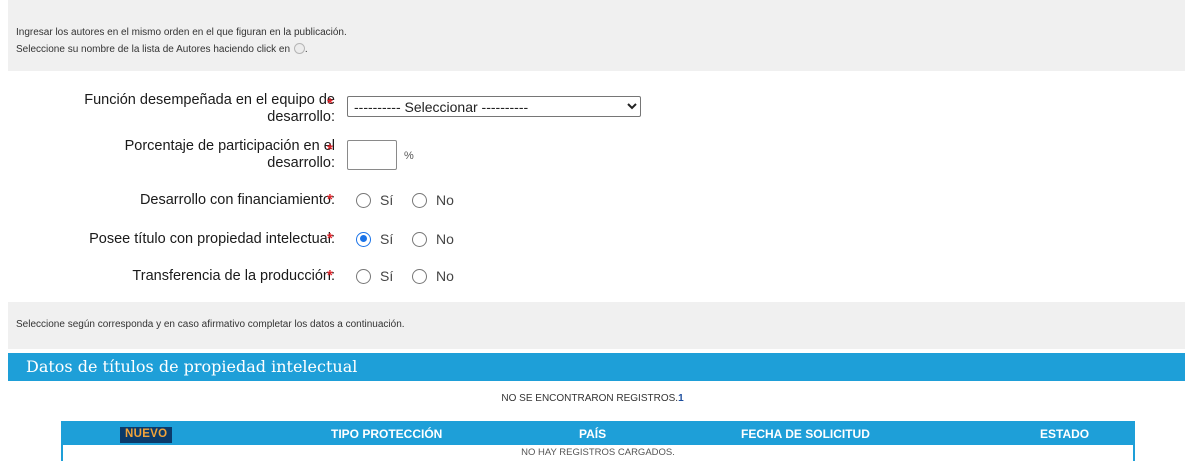  I want to click on funcion-select: ---------- Seleccionar ----------, so click(494, 106).